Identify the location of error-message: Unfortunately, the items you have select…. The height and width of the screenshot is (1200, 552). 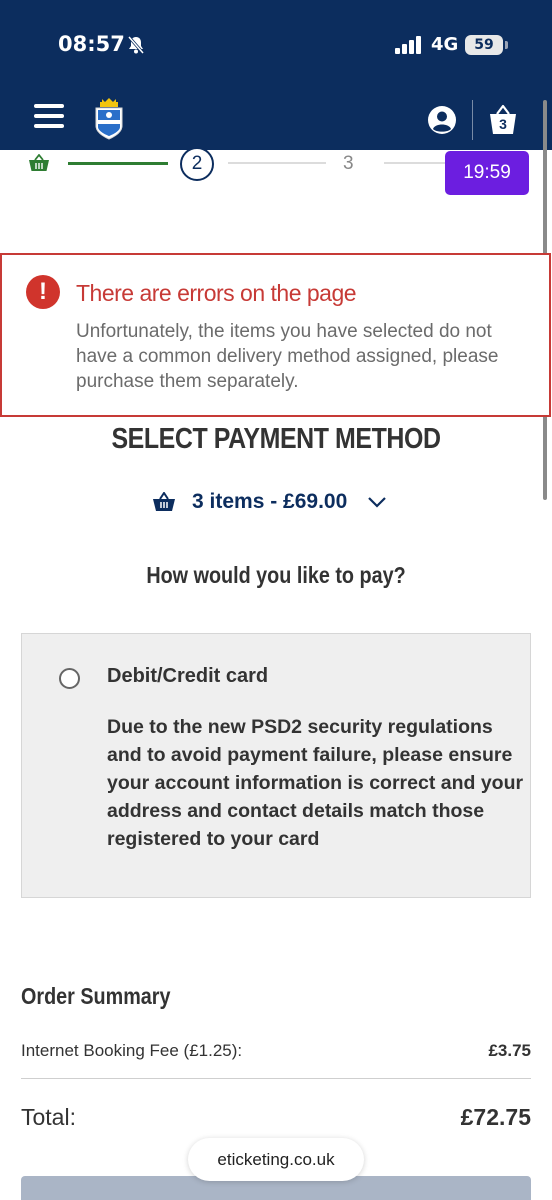
(287, 356).